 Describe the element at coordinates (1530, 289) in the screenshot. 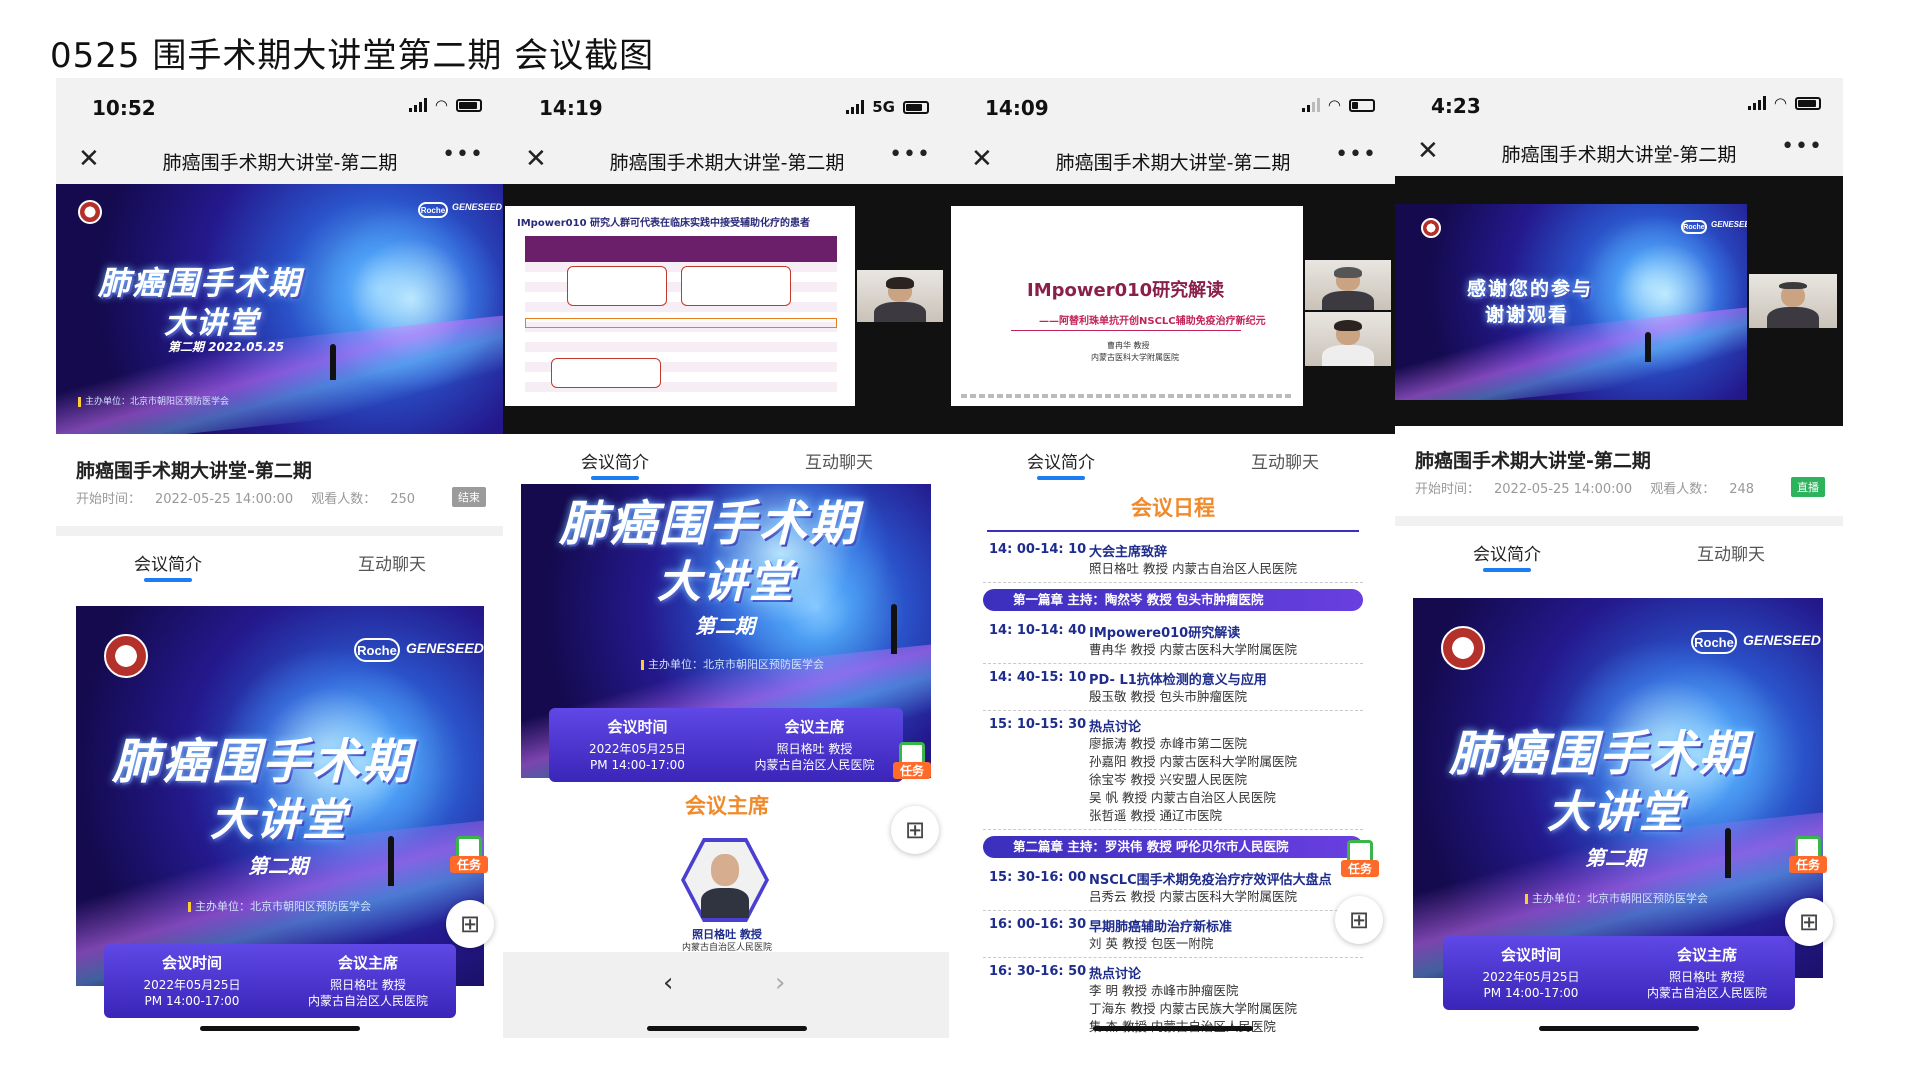

I see `video-thanks-1: 感谢您的参与` at that location.